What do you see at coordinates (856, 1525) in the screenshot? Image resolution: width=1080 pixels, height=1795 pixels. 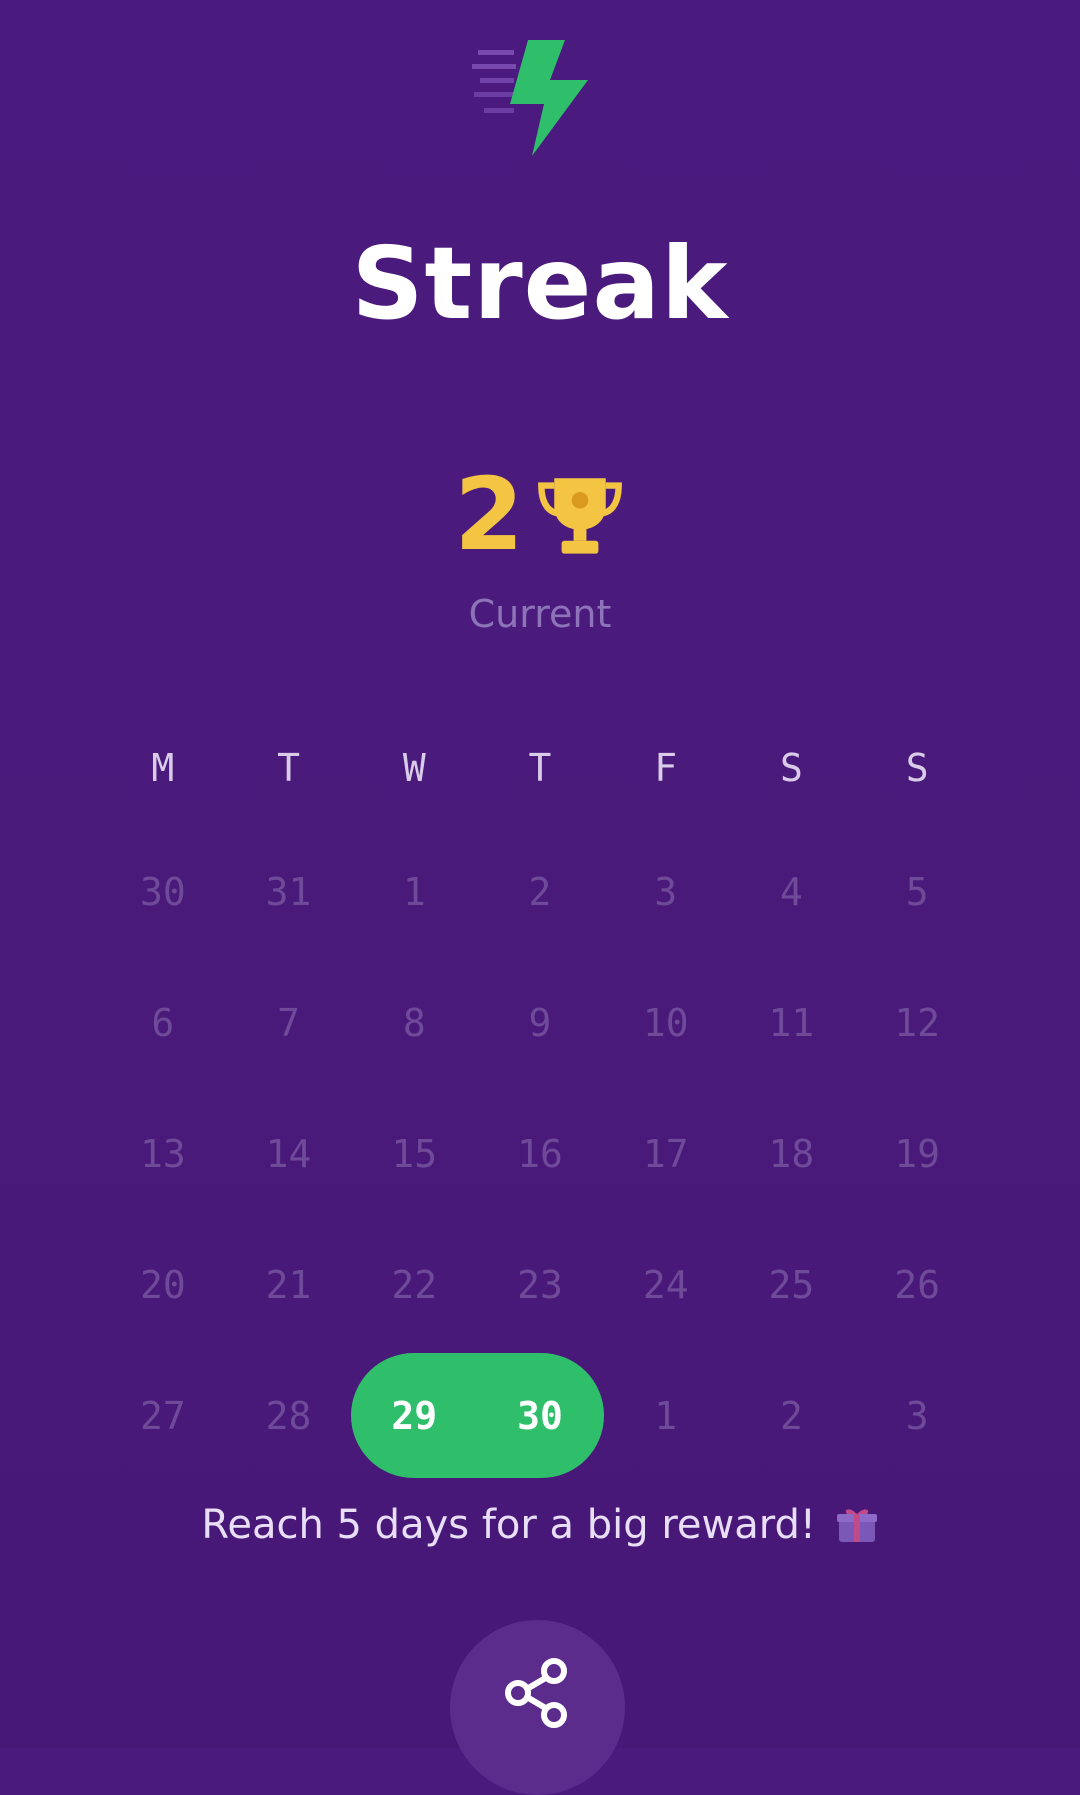 I see `gift-icon` at bounding box center [856, 1525].